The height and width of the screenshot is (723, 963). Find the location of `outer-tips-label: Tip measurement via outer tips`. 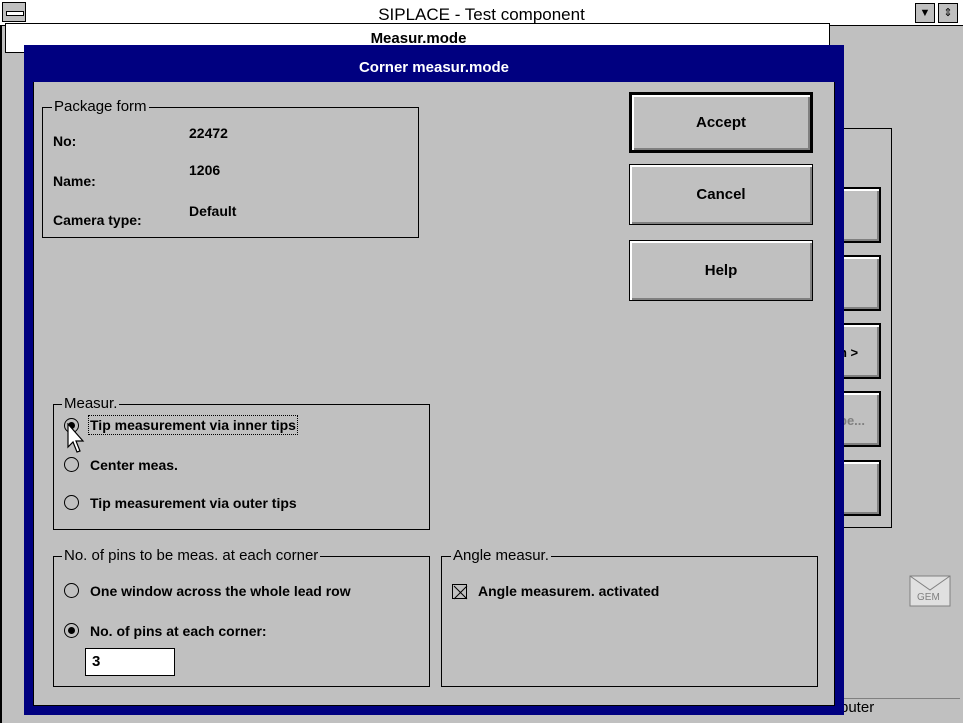

outer-tips-label: Tip measurement via outer tips is located at coordinates (193, 503).